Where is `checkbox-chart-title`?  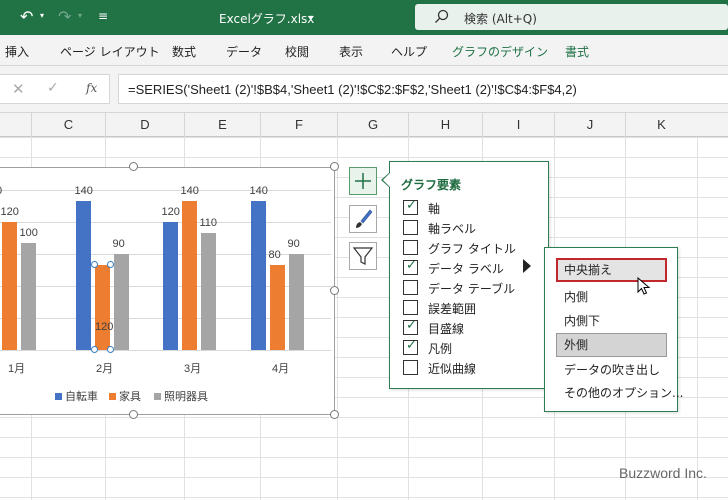 checkbox-chart-title is located at coordinates (410, 247).